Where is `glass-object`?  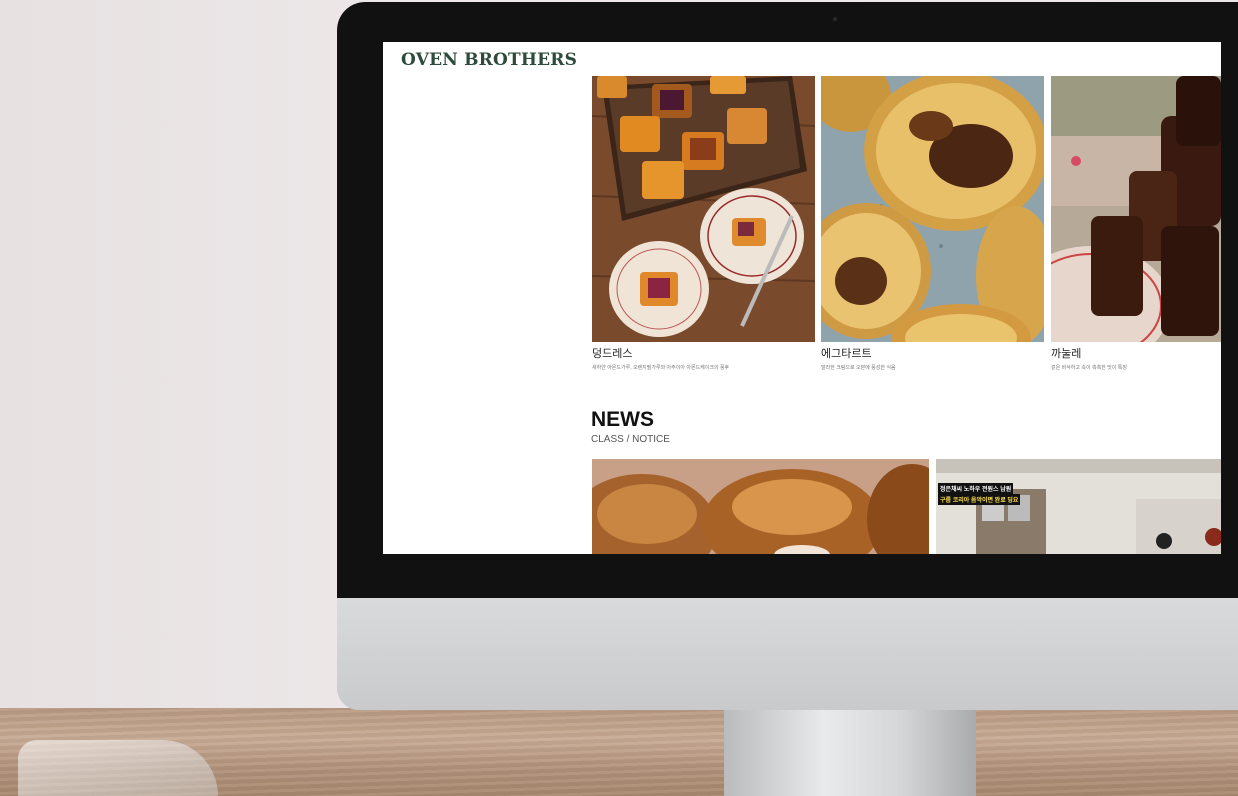 glass-object is located at coordinates (118, 768).